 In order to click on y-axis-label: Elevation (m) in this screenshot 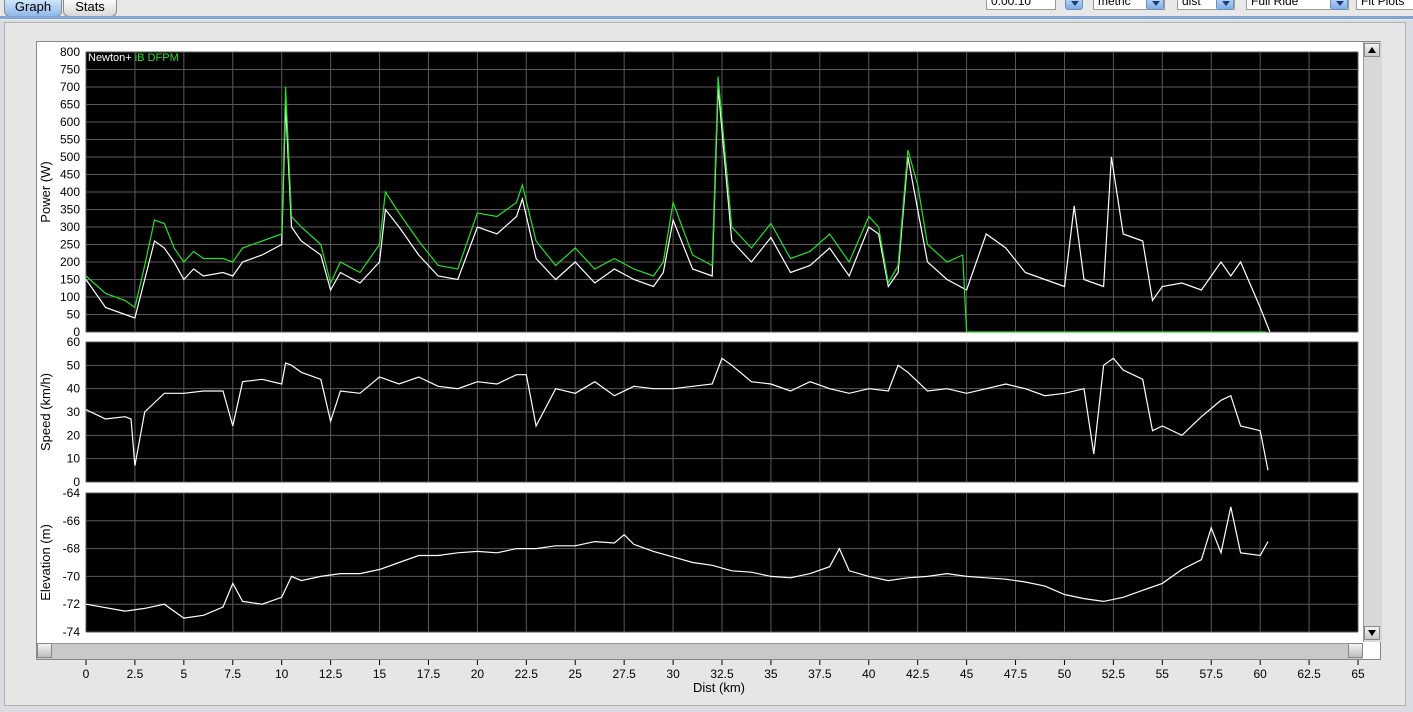, I will do `click(45, 562)`.